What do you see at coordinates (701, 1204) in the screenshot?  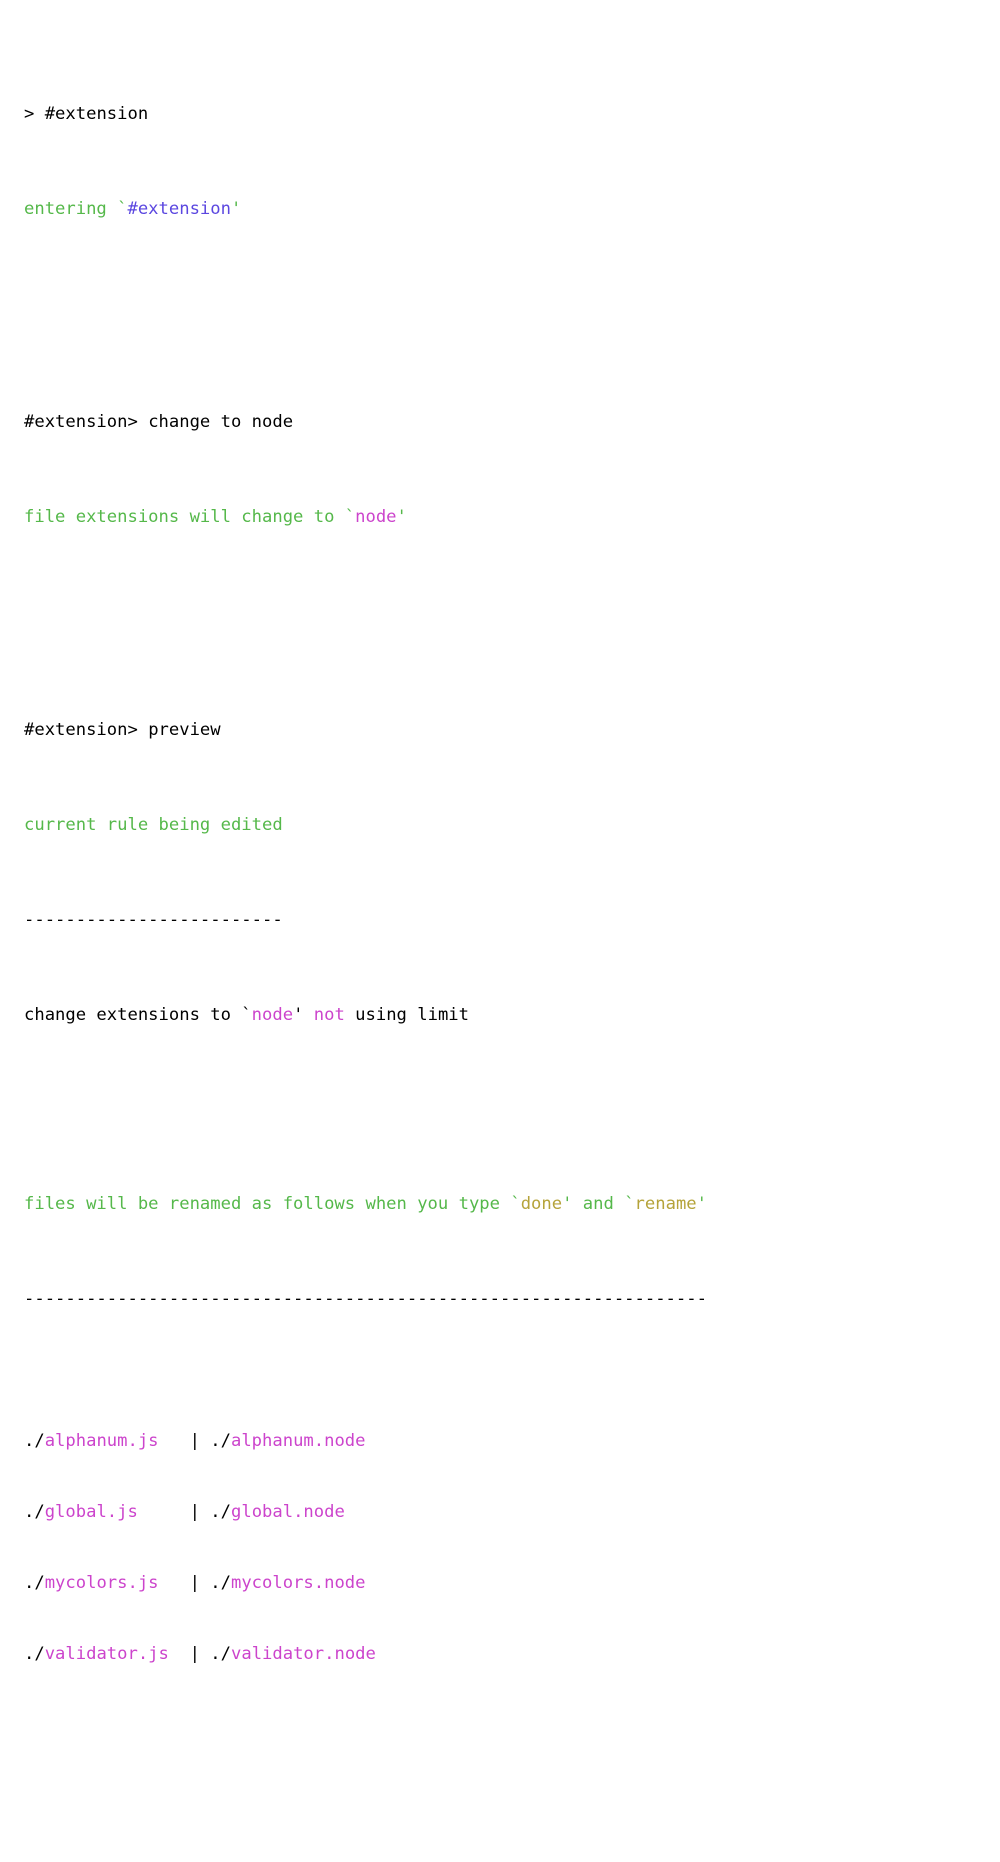 I see `rename-notice-part-c: '` at bounding box center [701, 1204].